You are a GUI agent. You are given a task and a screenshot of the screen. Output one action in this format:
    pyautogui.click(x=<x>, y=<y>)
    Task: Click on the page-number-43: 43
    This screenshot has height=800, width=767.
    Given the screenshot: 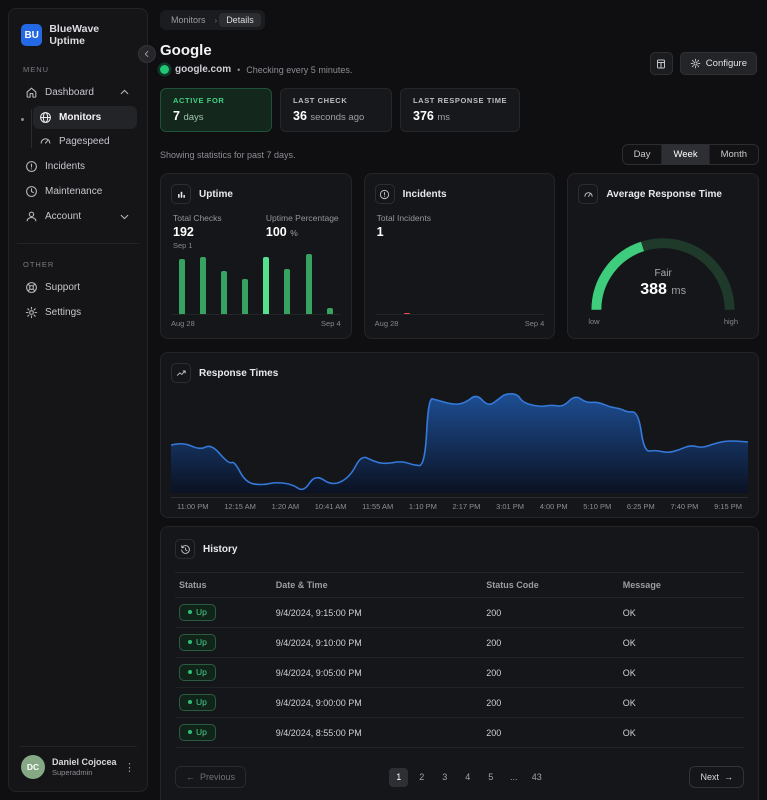 What is the action you would take?
    pyautogui.click(x=536, y=777)
    